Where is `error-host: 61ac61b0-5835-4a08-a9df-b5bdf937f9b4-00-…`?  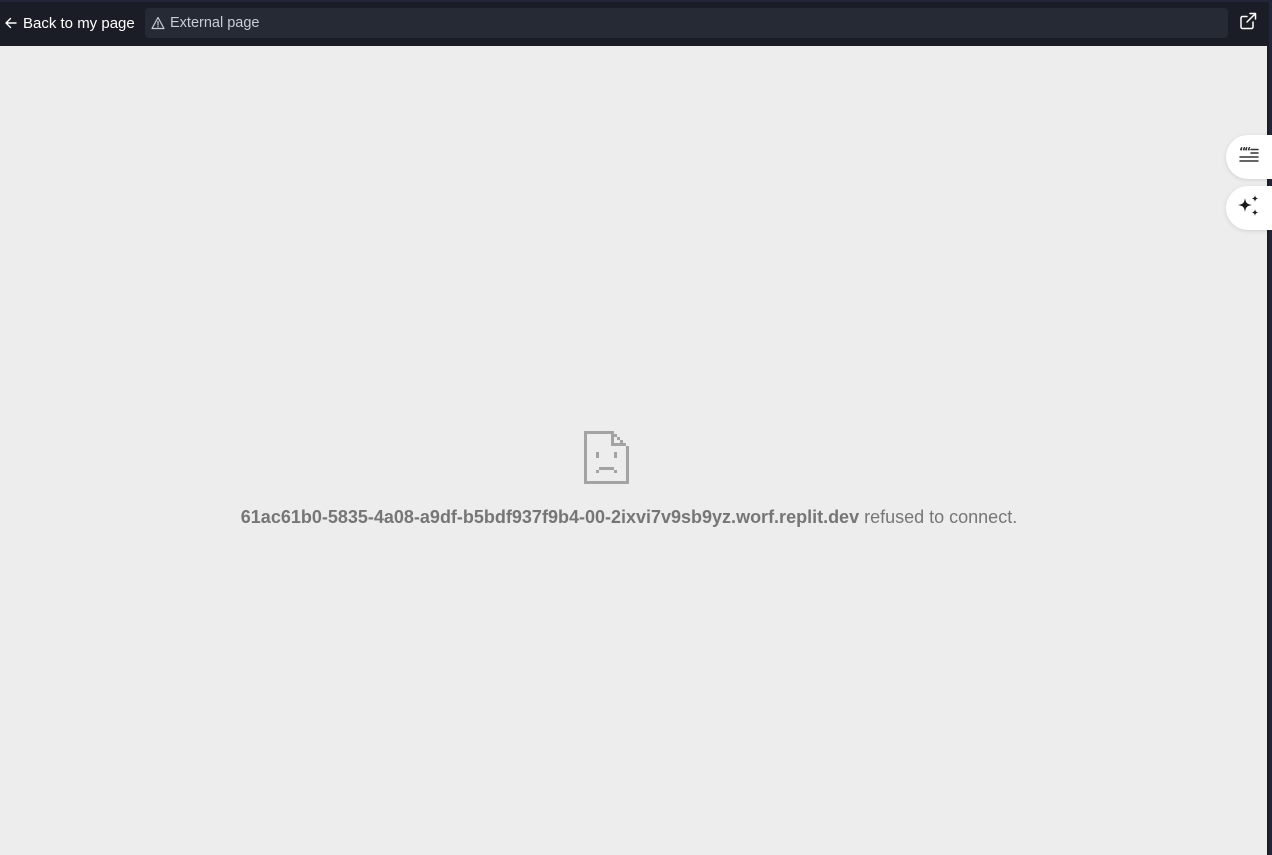 error-host: 61ac61b0-5835-4a08-a9df-b5bdf937f9b4-00-… is located at coordinates (550, 517).